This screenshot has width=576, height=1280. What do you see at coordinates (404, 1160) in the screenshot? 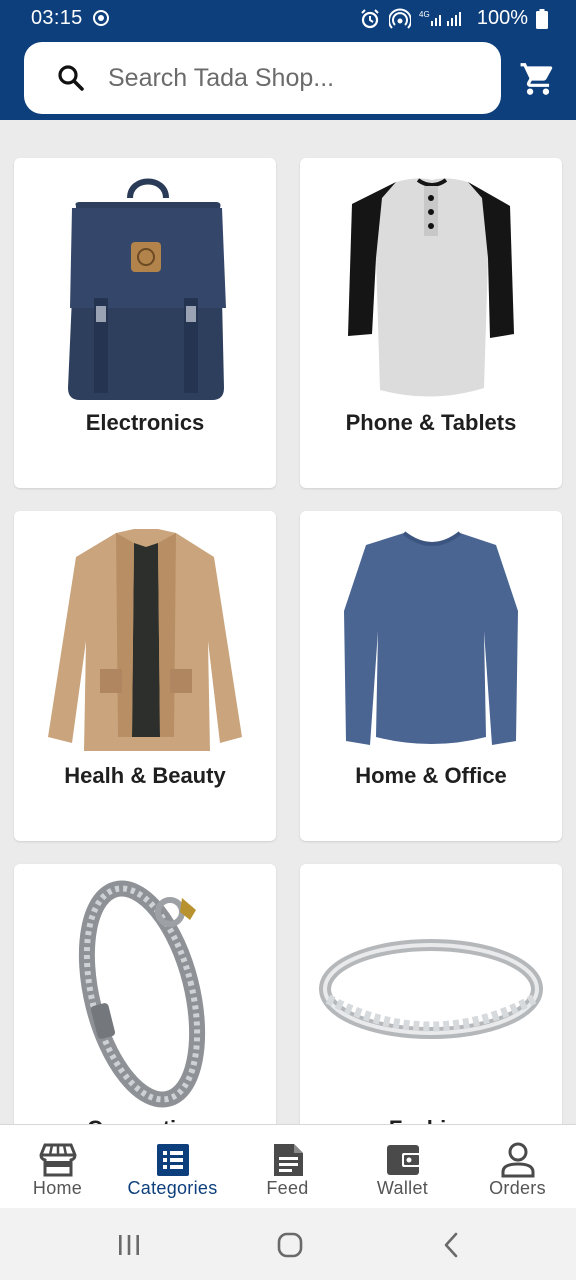
I see `wallet-icon` at bounding box center [404, 1160].